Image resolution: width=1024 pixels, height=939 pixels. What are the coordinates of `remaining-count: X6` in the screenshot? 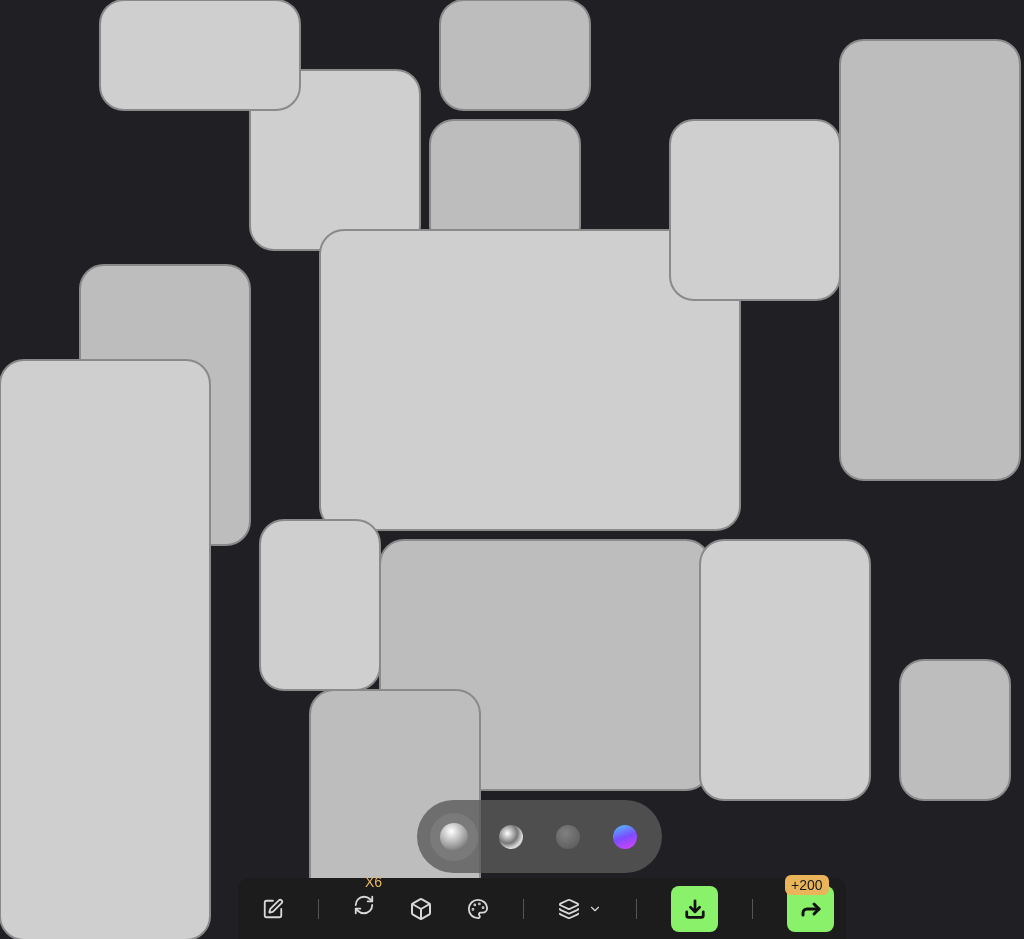 It's located at (374, 882).